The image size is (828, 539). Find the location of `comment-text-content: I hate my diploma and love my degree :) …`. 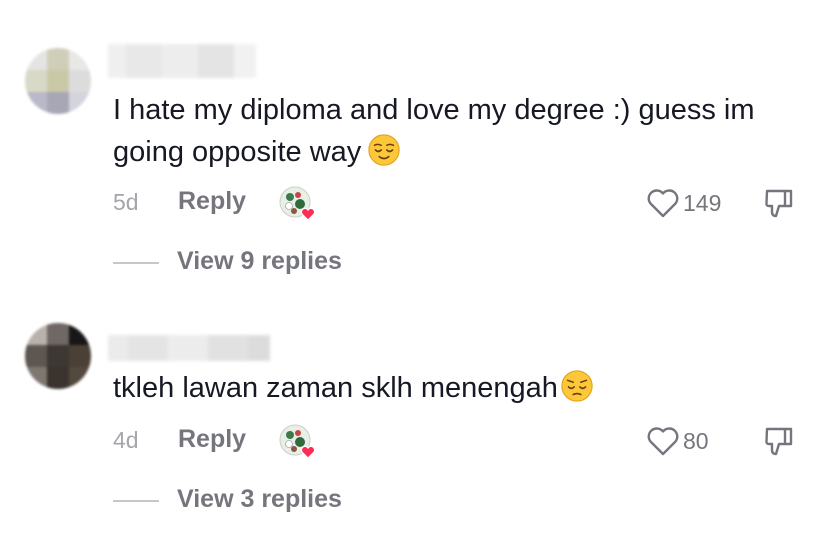

comment-text-content: I hate my diploma and love my degree :) … is located at coordinates (434, 131).